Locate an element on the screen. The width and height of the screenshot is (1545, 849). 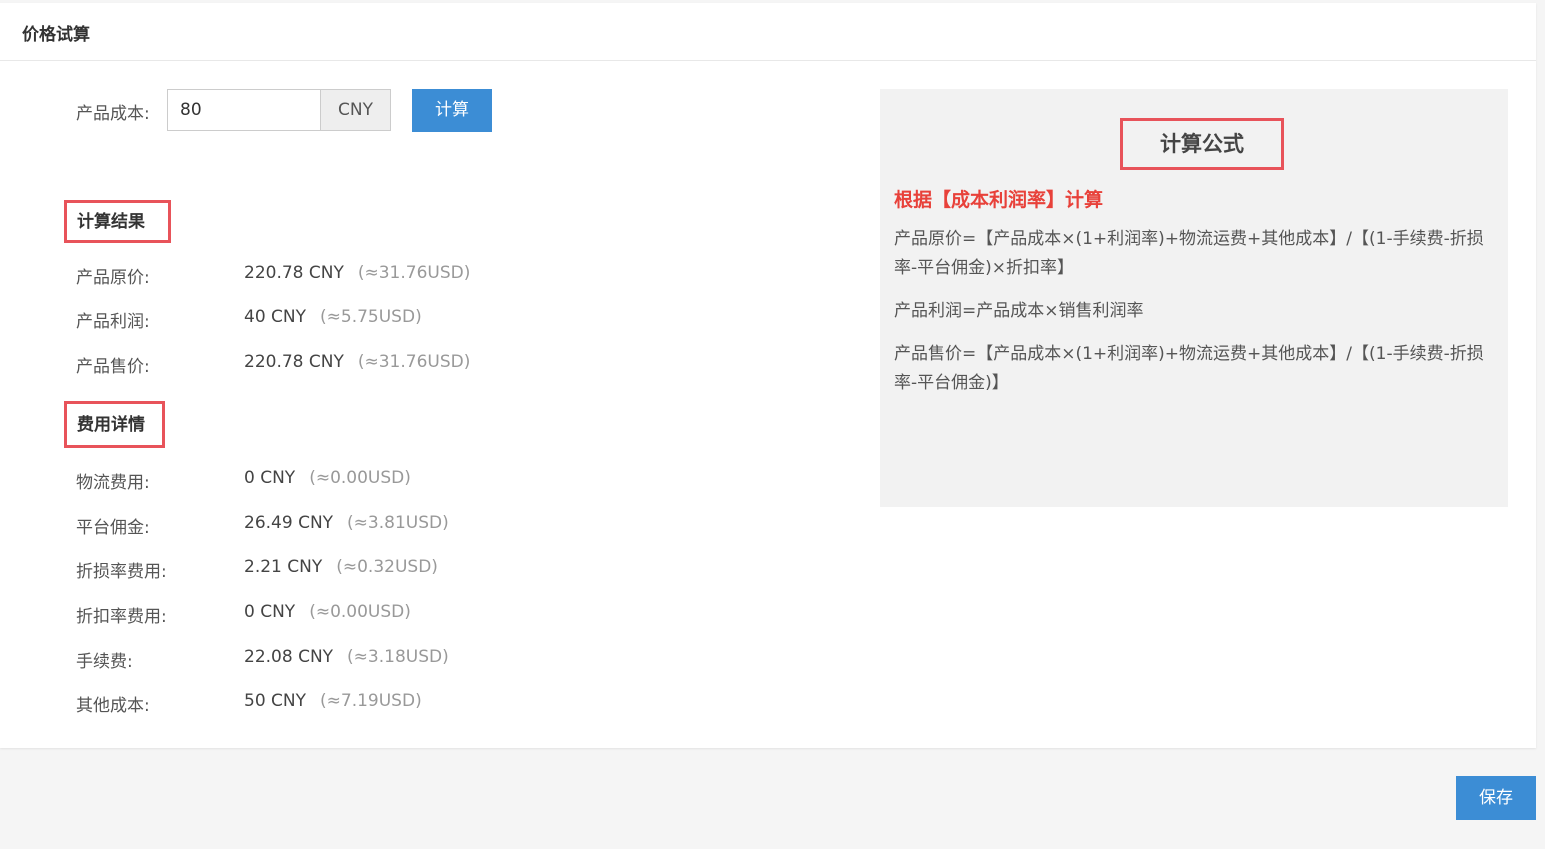
currency-addon: CNY is located at coordinates (355, 110).